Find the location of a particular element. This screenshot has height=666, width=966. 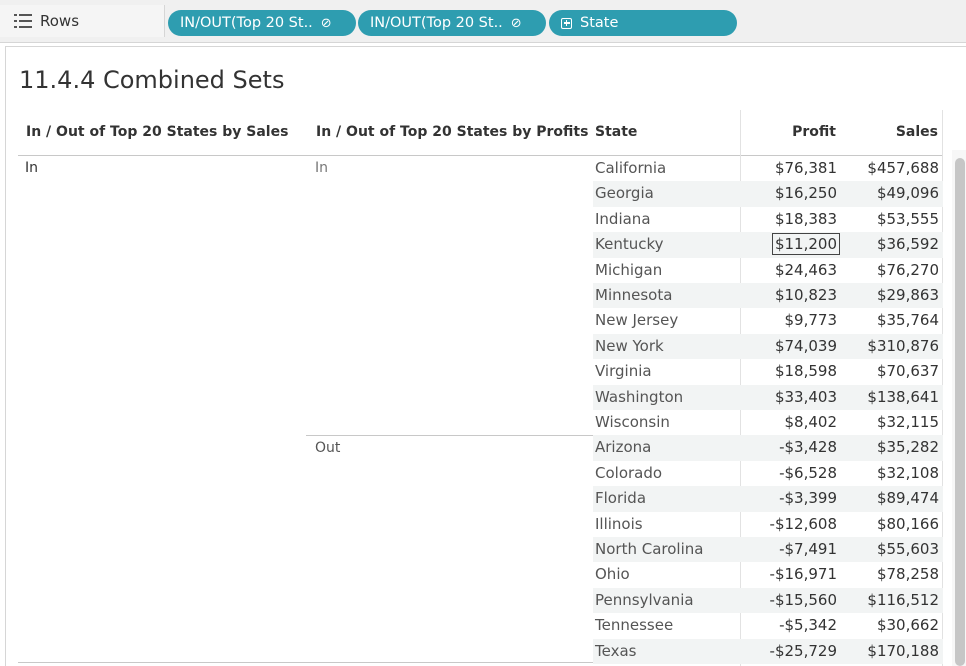

state-cell: Arizona is located at coordinates (623, 447).